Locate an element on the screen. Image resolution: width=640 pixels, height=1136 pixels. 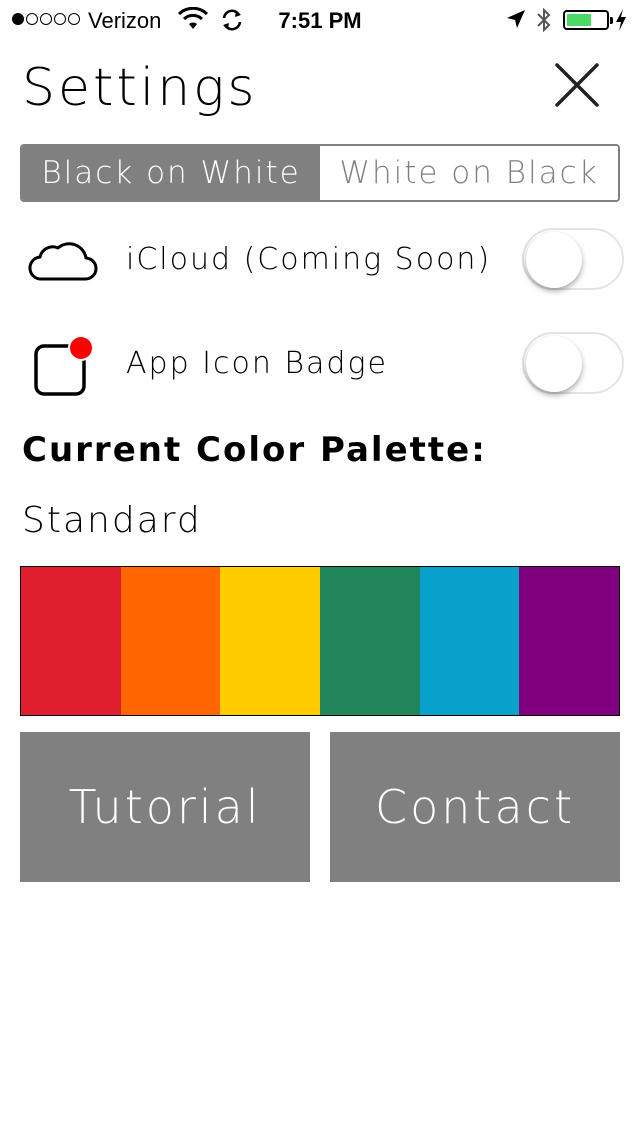
color-palette-strip is located at coordinates (320, 641).